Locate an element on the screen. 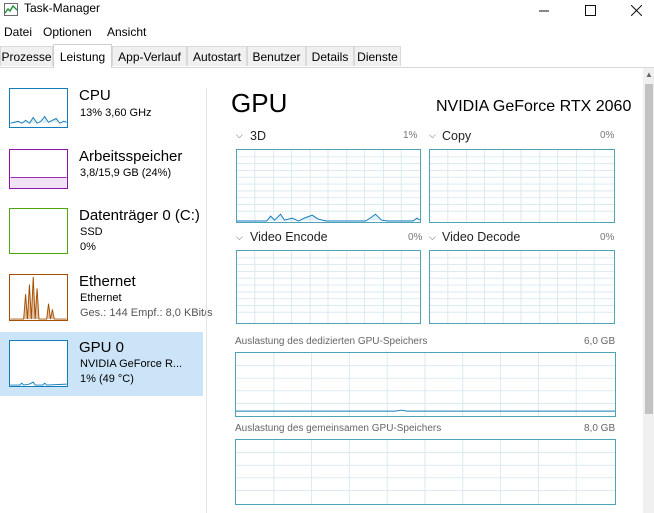 The height and width of the screenshot is (513, 654). sidebar-item-title: Ethernet is located at coordinates (107, 281).